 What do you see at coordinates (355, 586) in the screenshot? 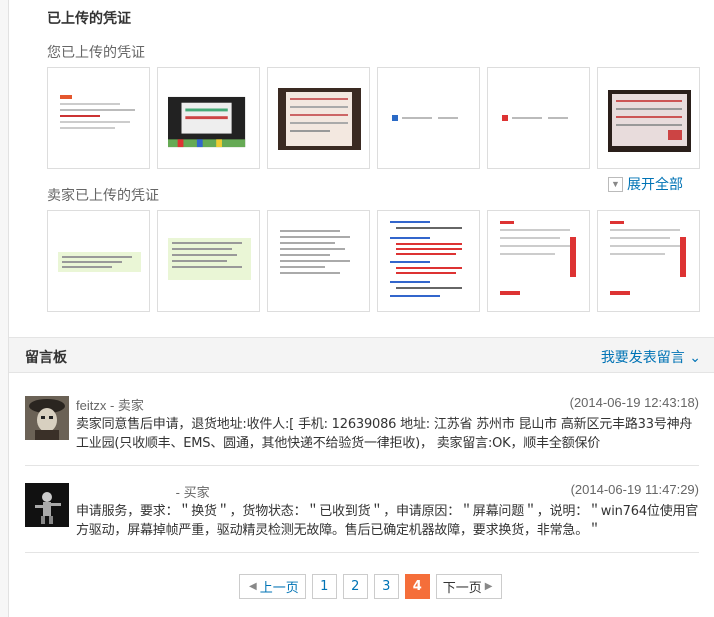
I see `page-button-2: 2` at bounding box center [355, 586].